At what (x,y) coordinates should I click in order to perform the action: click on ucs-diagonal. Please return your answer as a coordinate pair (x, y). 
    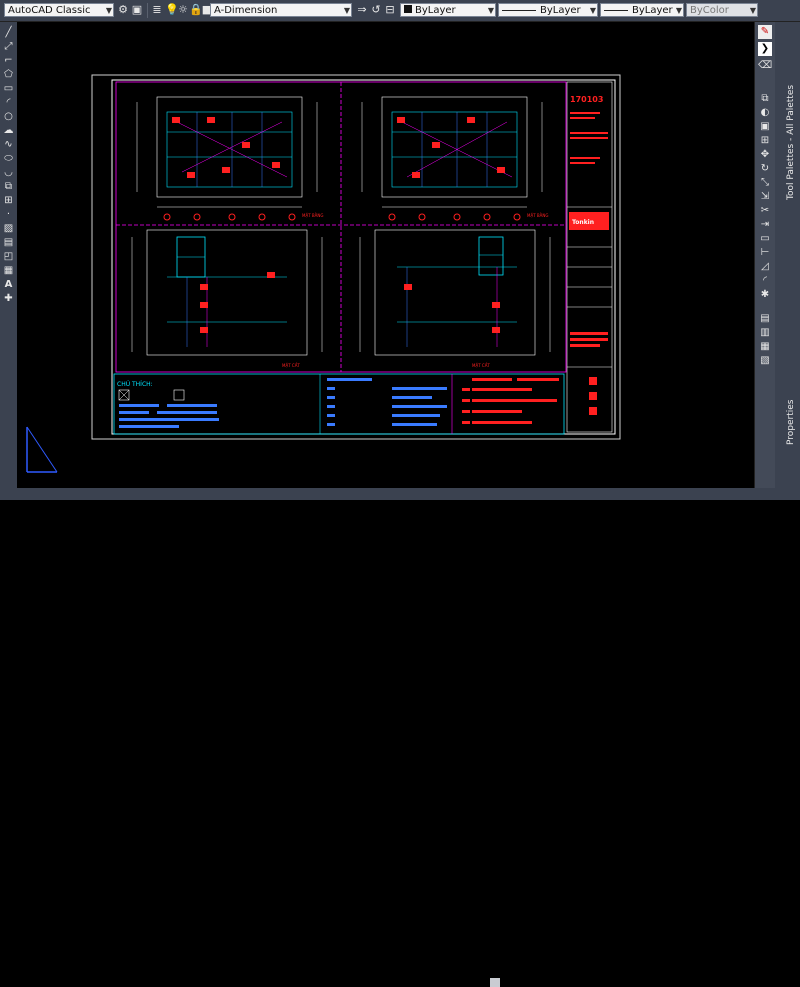
    Looking at the image, I should click on (42, 449).